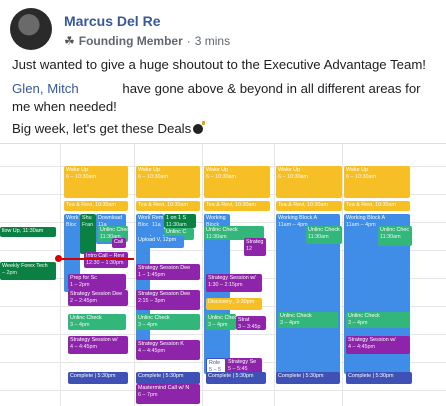 The height and width of the screenshot is (406, 446). What do you see at coordinates (97, 282) in the screenshot?
I see `calendar-event: Prep for Sc 1 – 2pm` at bounding box center [97, 282].